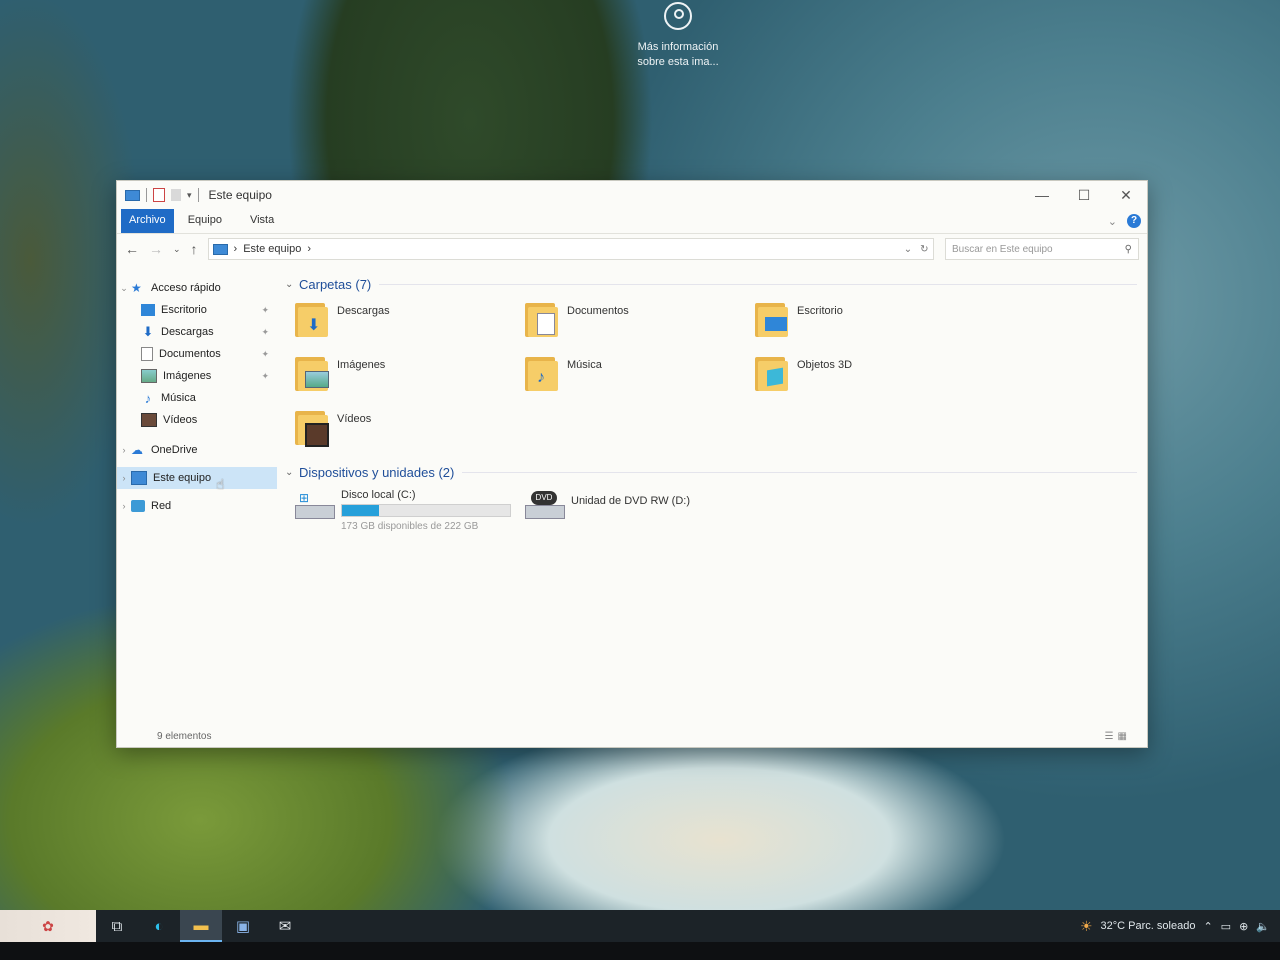 This screenshot has height=960, width=1280. I want to click on weather-icon: ☀, so click(1086, 926).